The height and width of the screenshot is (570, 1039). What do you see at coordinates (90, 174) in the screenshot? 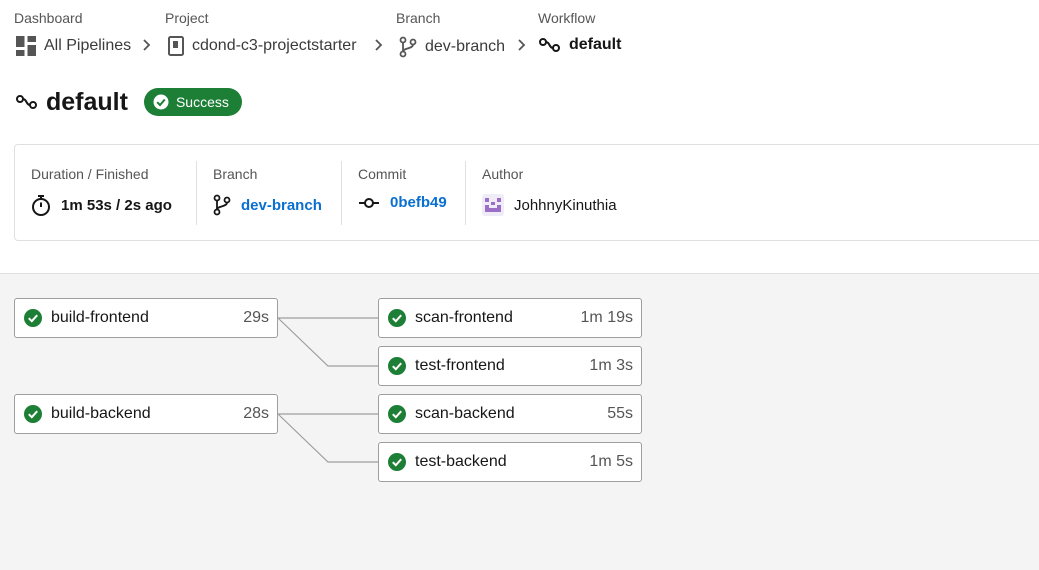
I see `duration-label: Duration / Finished` at bounding box center [90, 174].